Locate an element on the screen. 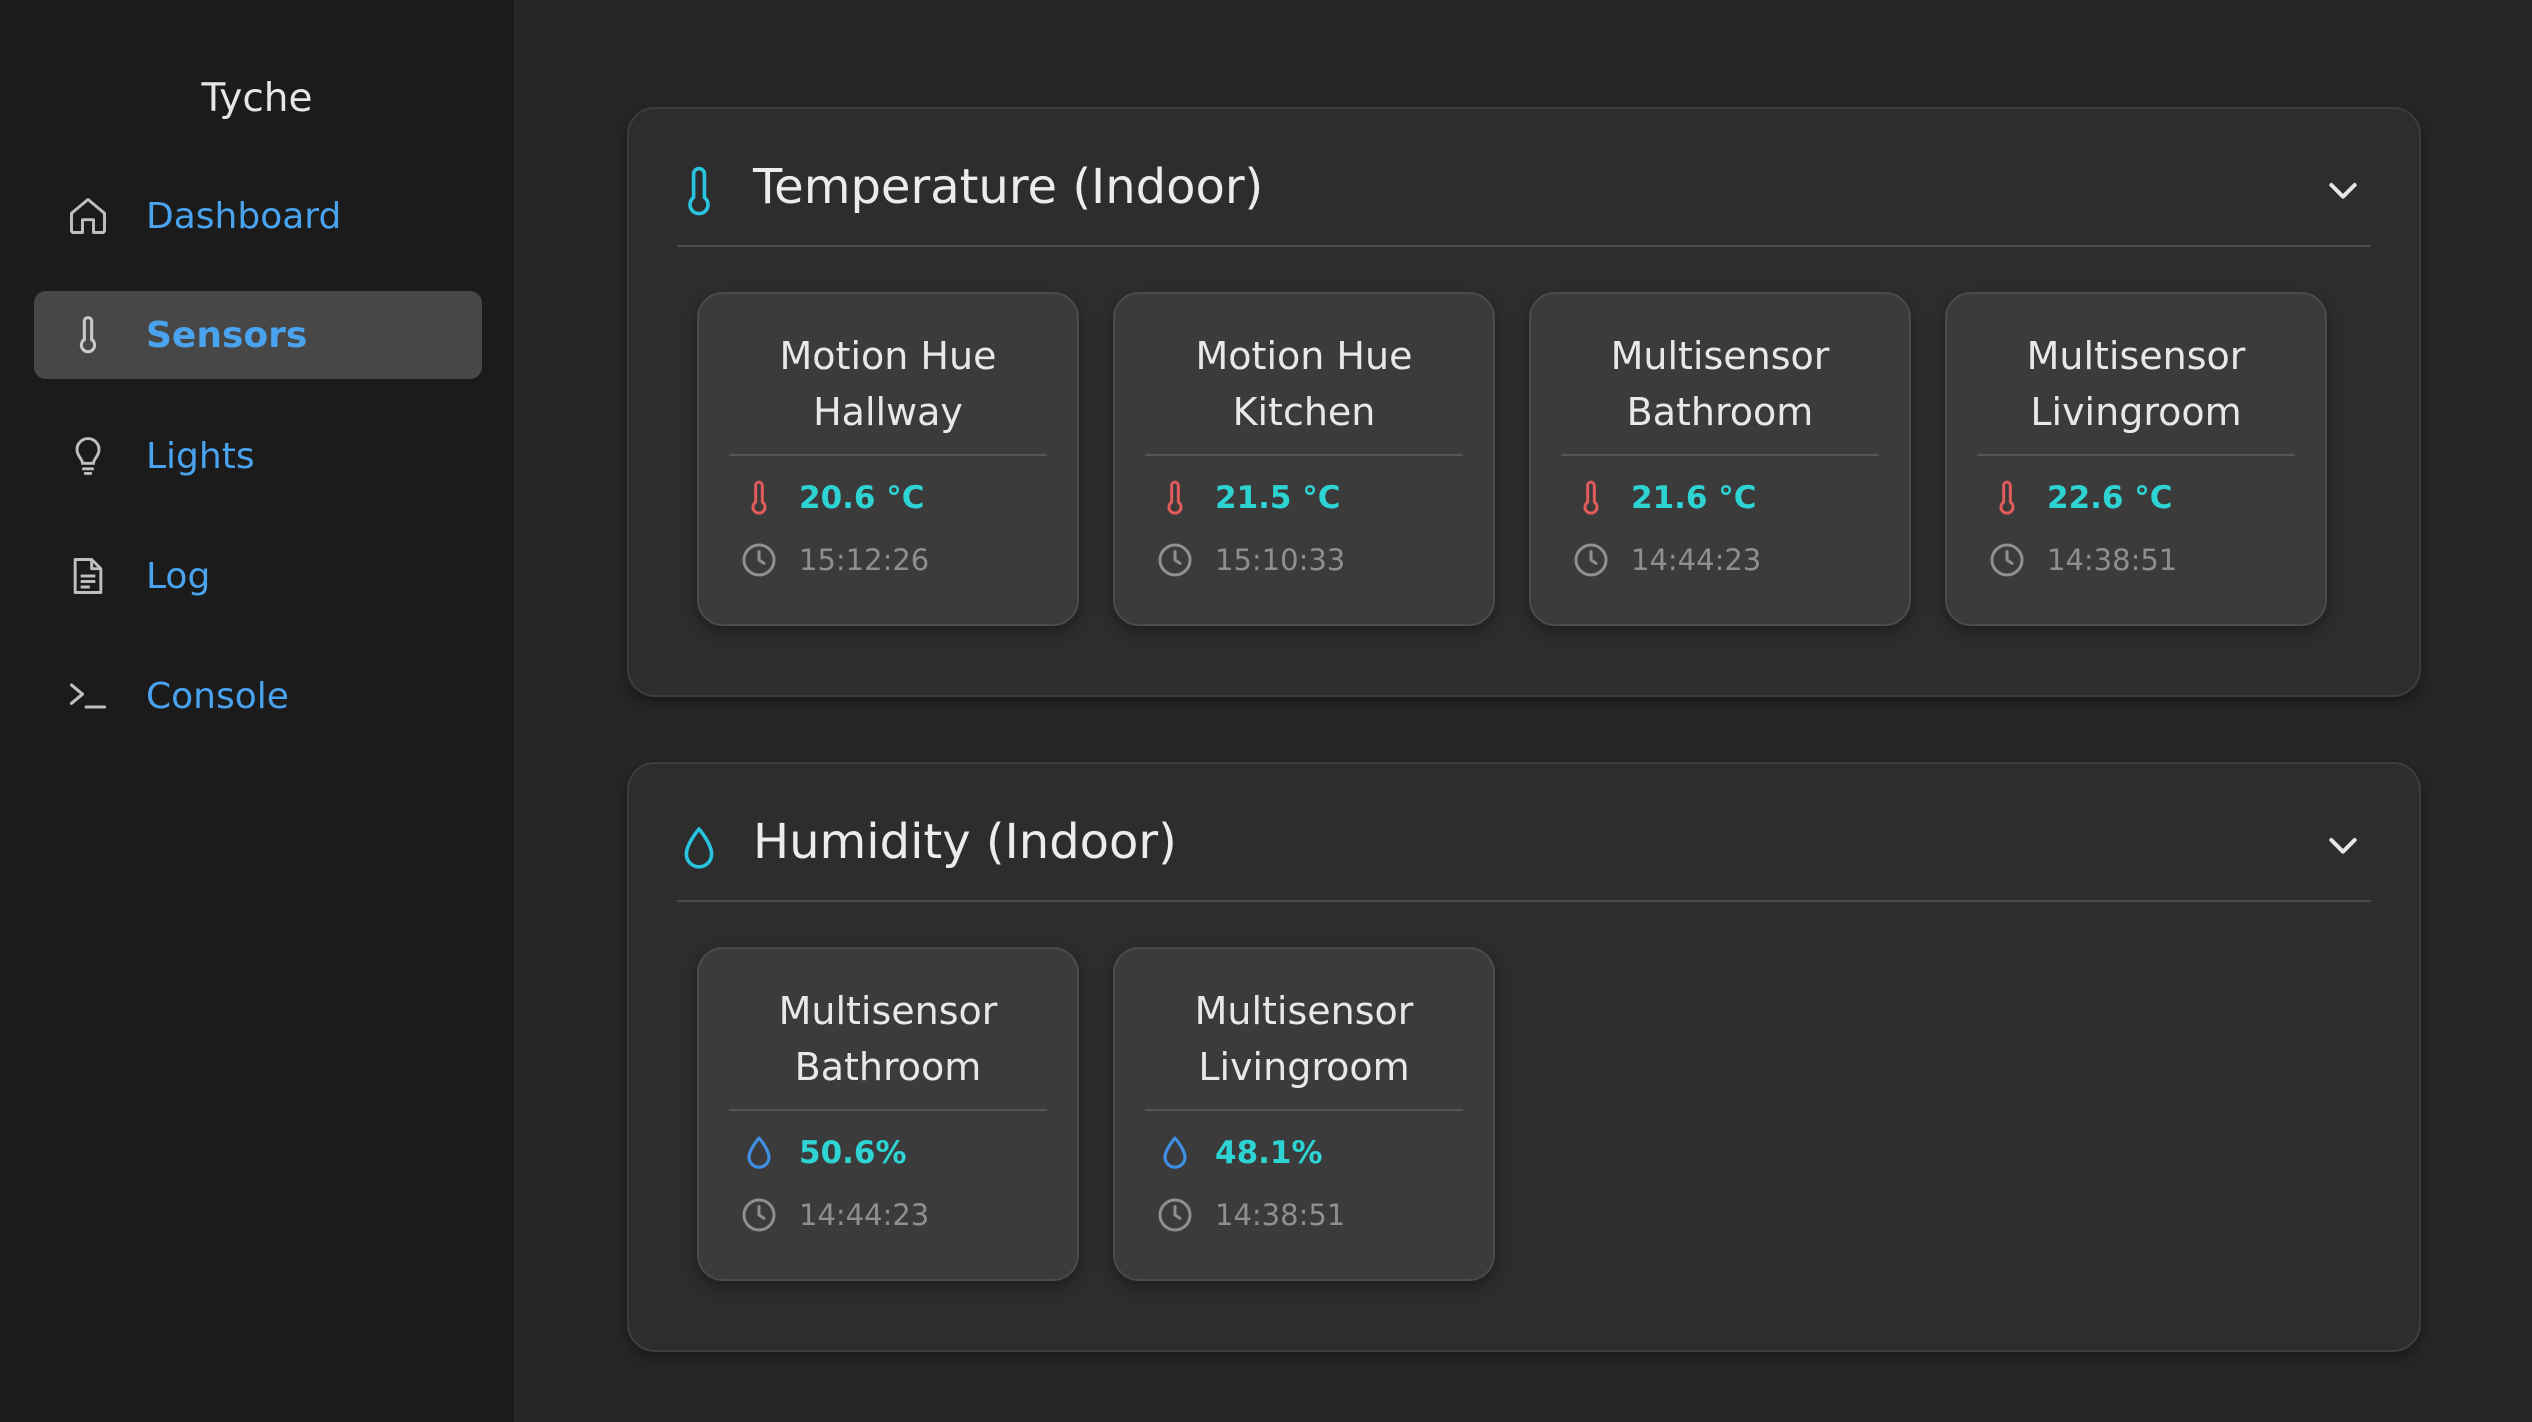  home-icon is located at coordinates (88, 216).